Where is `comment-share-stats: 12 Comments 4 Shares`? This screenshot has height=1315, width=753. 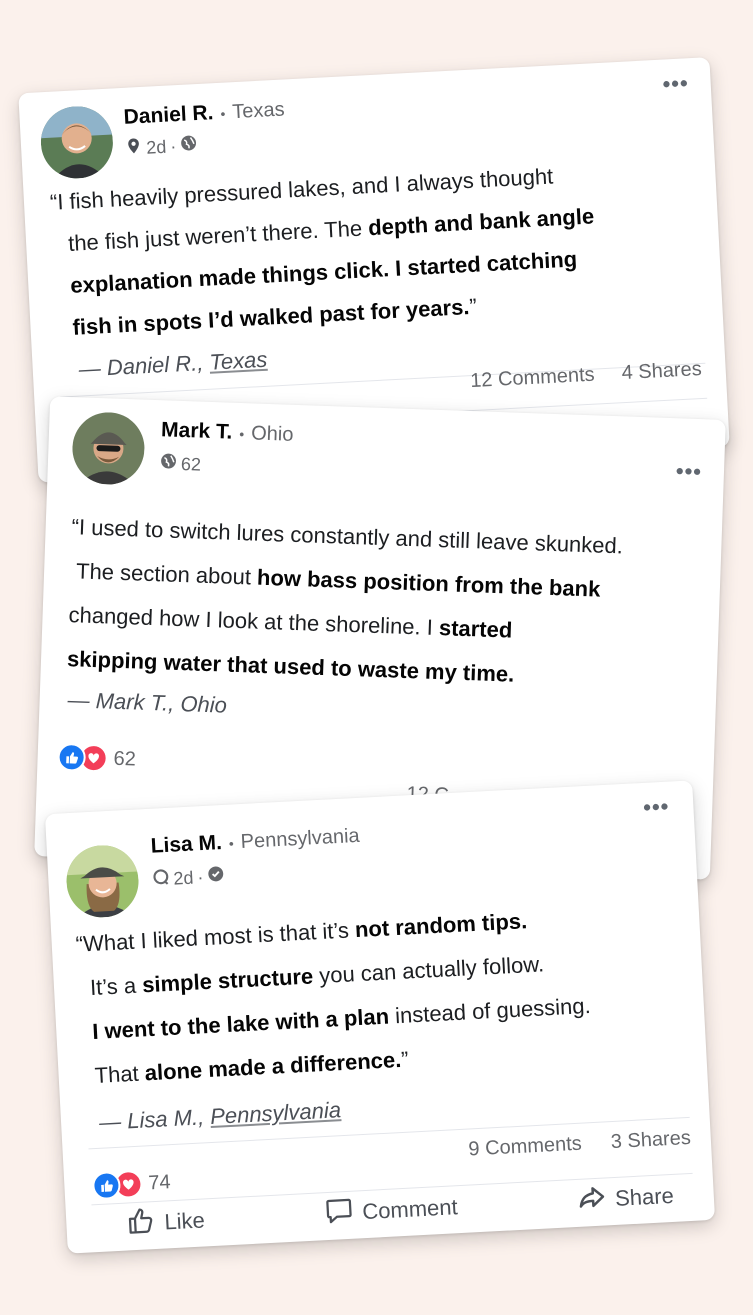 comment-share-stats: 12 Comments 4 Shares is located at coordinates (586, 375).